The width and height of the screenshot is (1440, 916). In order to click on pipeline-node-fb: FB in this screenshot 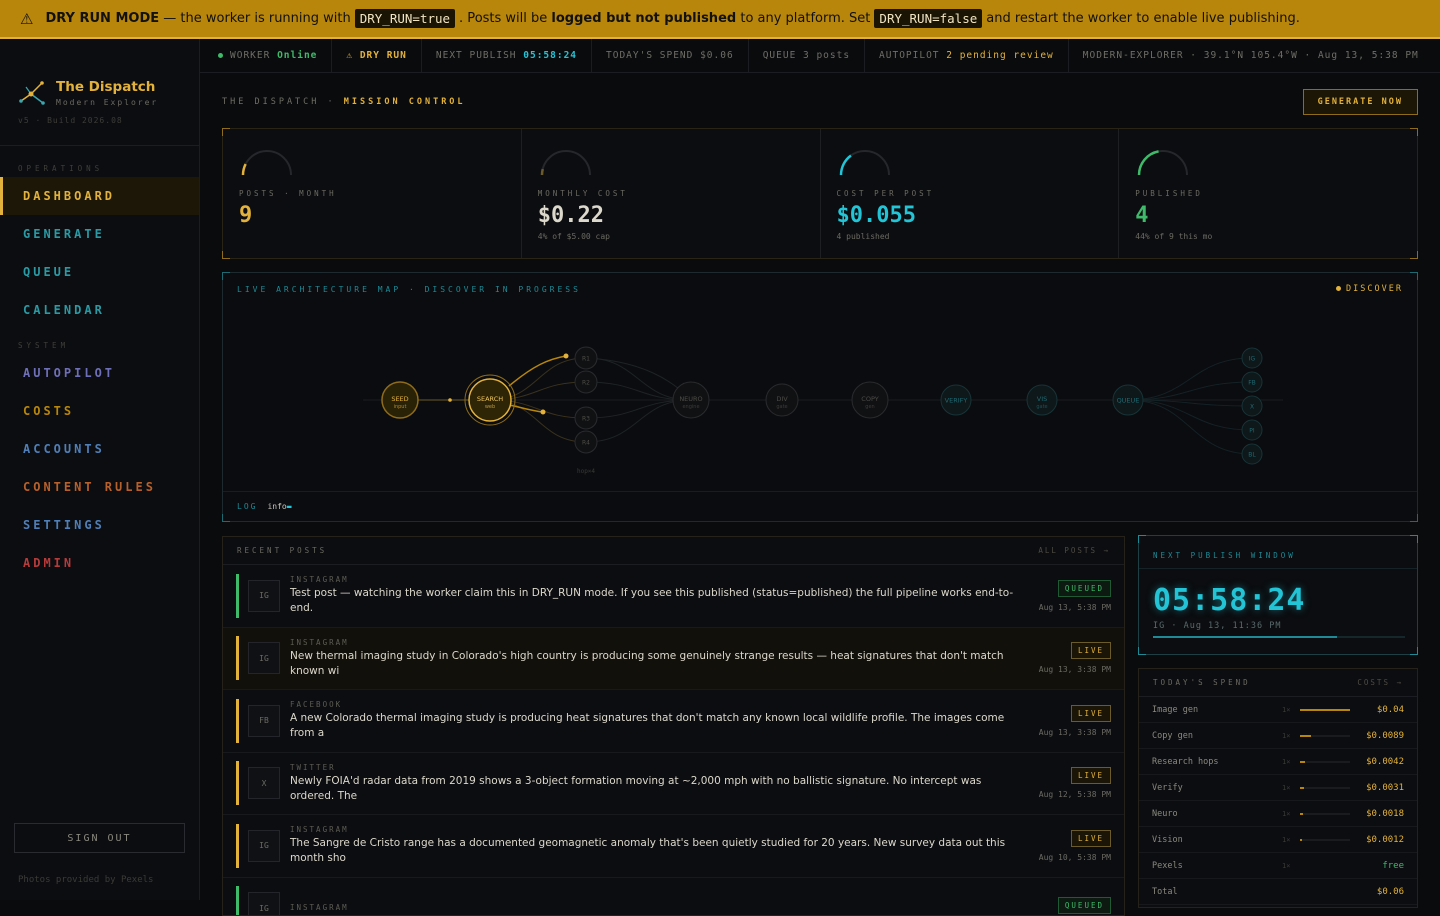, I will do `click(1252, 382)`.